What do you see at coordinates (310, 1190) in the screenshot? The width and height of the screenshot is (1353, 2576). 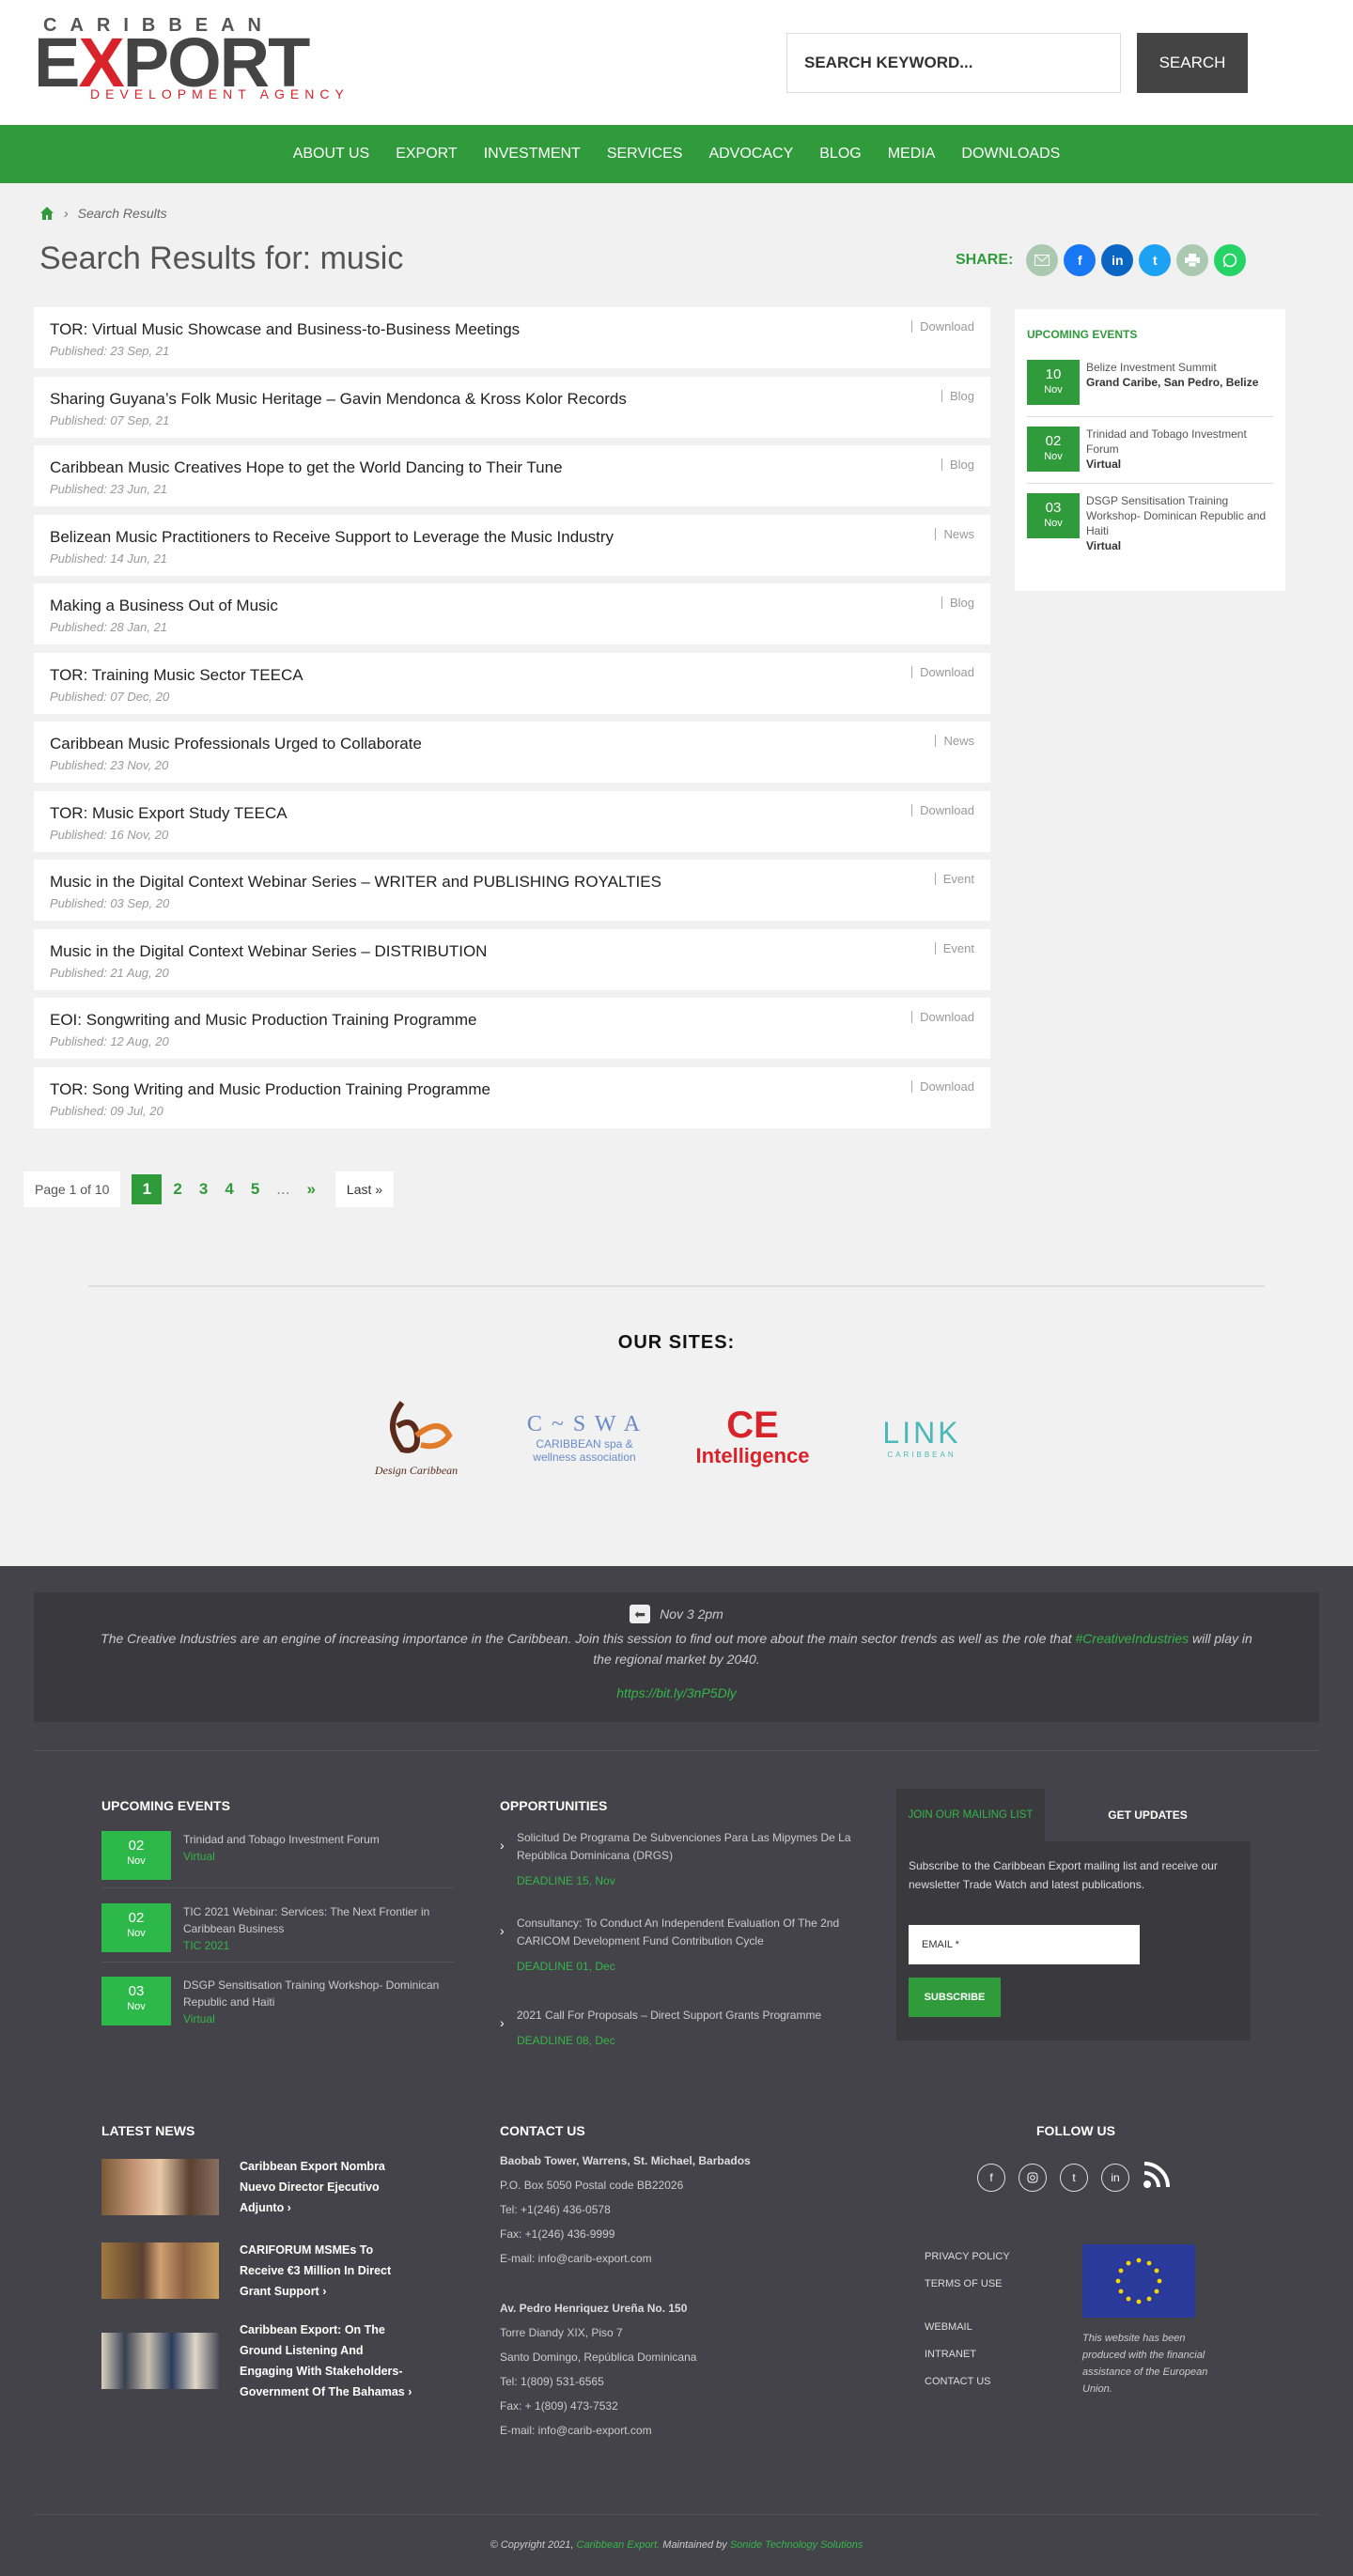 I see `page-next: »` at bounding box center [310, 1190].